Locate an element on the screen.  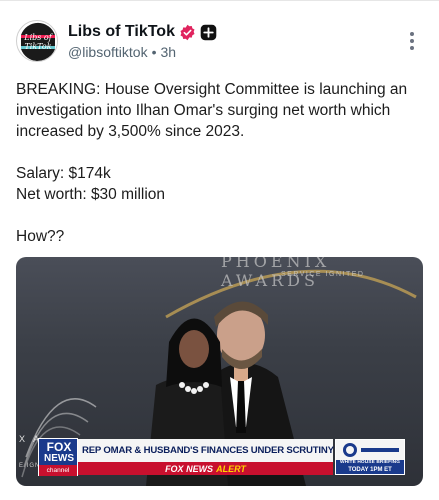
avatar-text-line1: Libs of is located at coordinates (38, 37).